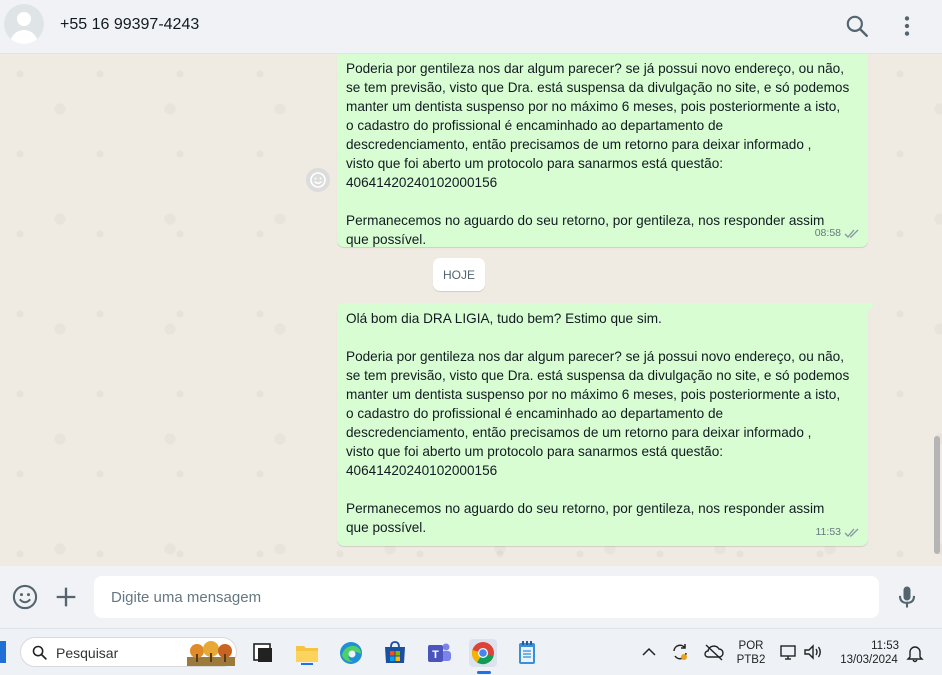 This screenshot has width=942, height=675. I want to click on clock-date: 13/03/2024, so click(869, 660).